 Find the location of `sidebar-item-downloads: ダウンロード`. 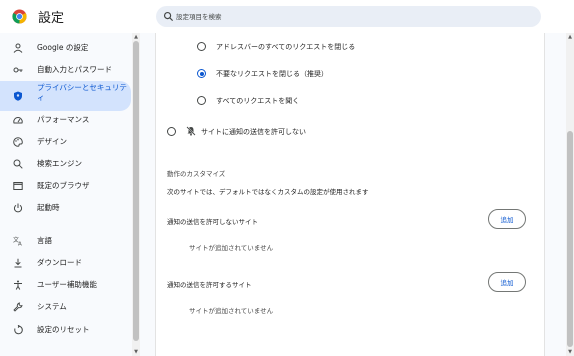

sidebar-item-downloads: ダウンロード is located at coordinates (65, 263).